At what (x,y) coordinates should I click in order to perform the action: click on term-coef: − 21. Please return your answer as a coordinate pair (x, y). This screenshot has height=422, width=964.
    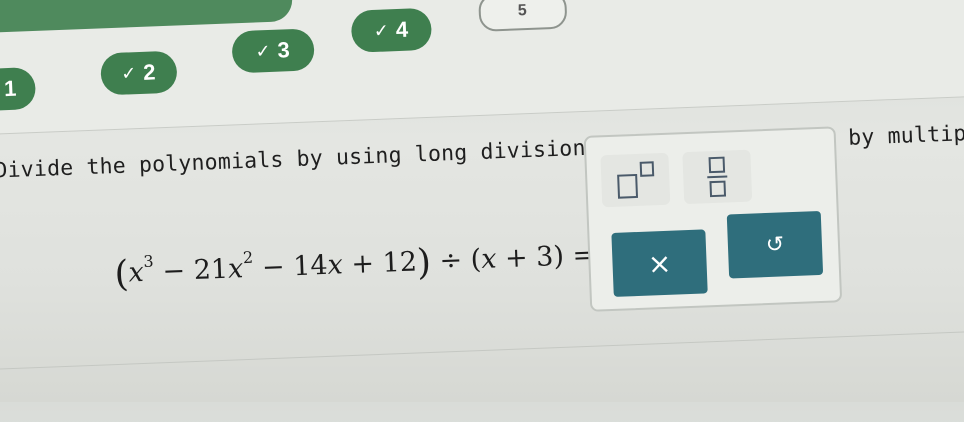
    Looking at the image, I should click on (191, 270).